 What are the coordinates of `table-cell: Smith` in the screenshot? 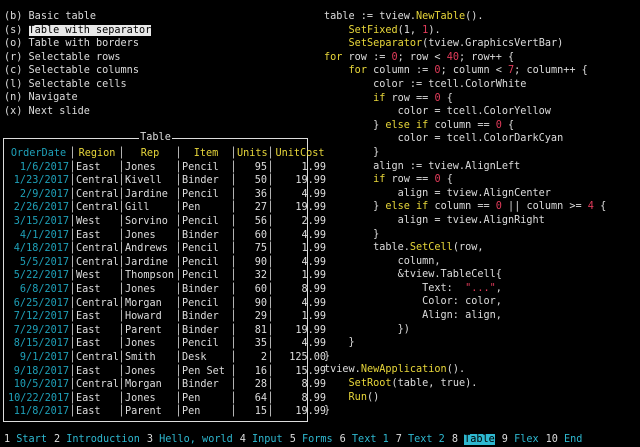 It's located at (150, 358).